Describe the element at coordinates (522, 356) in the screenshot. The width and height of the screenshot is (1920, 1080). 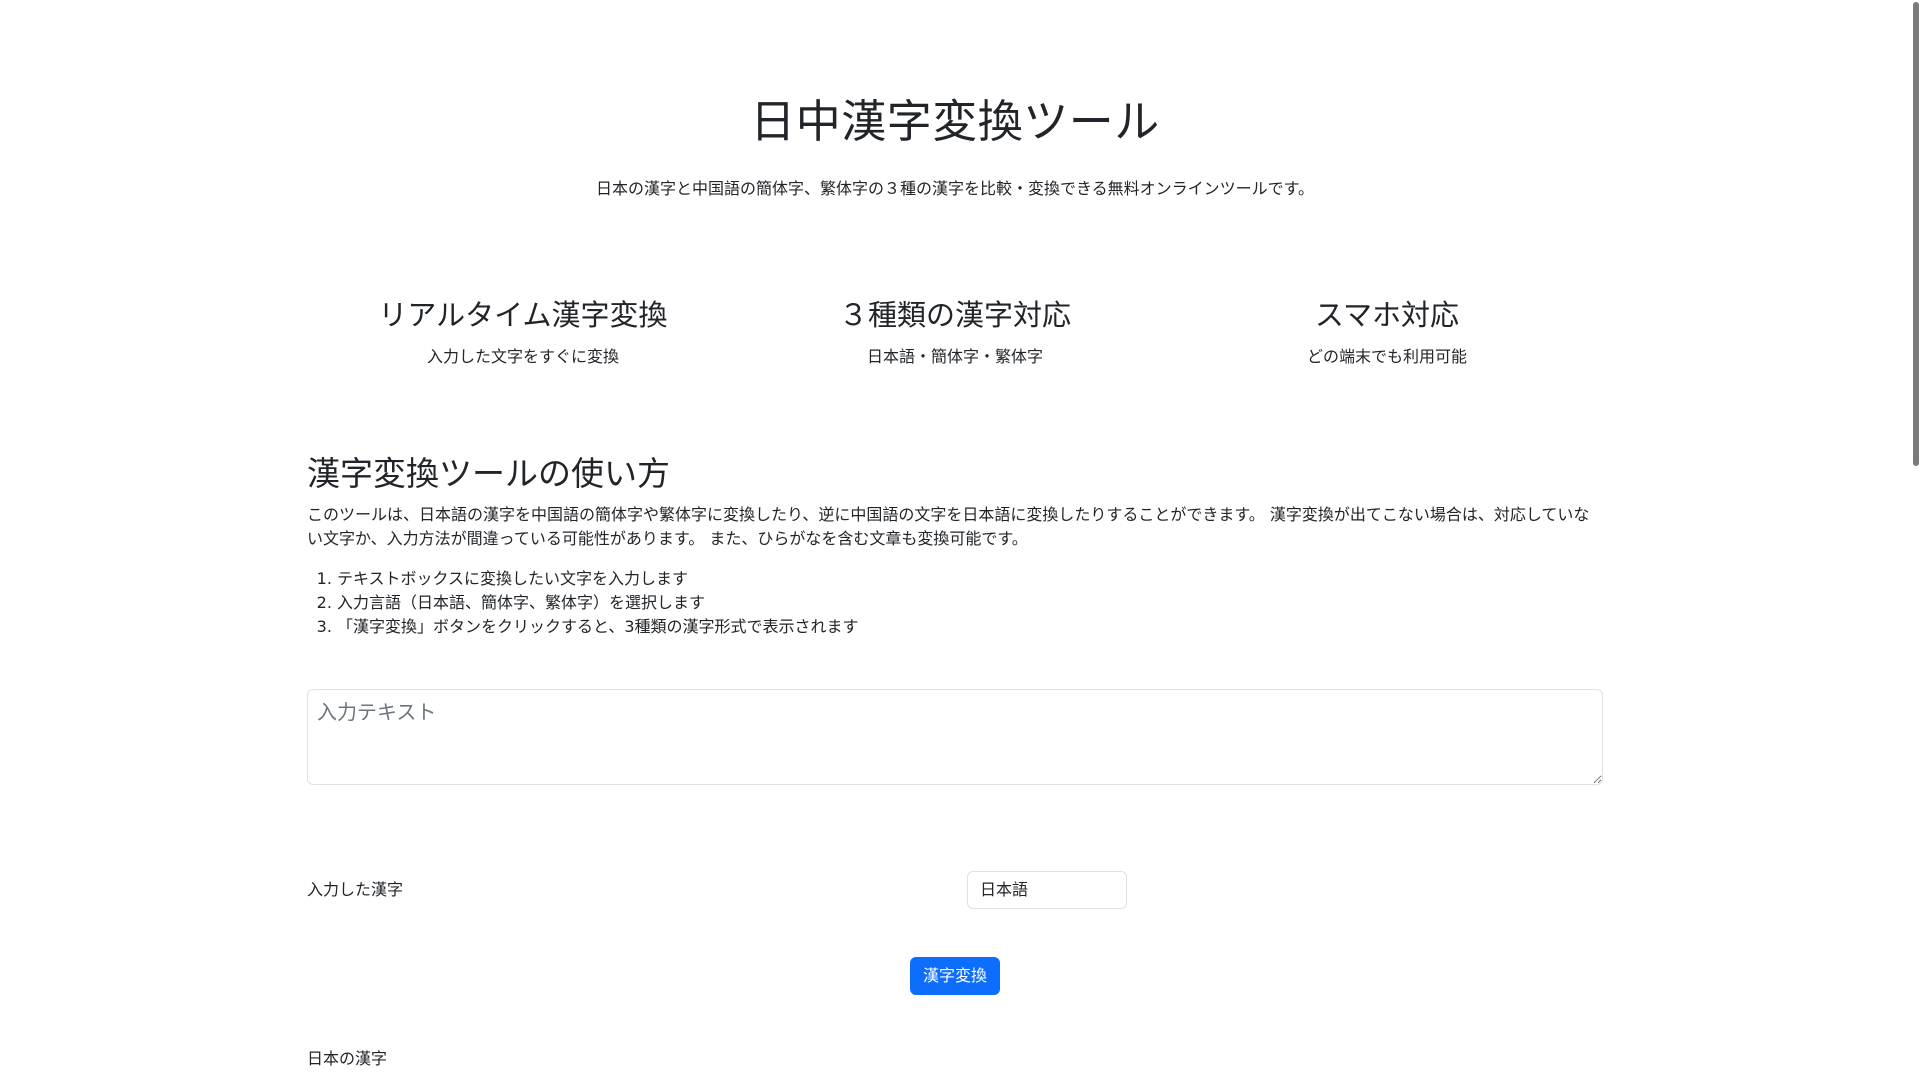
I see `feature-description: 入力した文字をすぐに変換` at that location.